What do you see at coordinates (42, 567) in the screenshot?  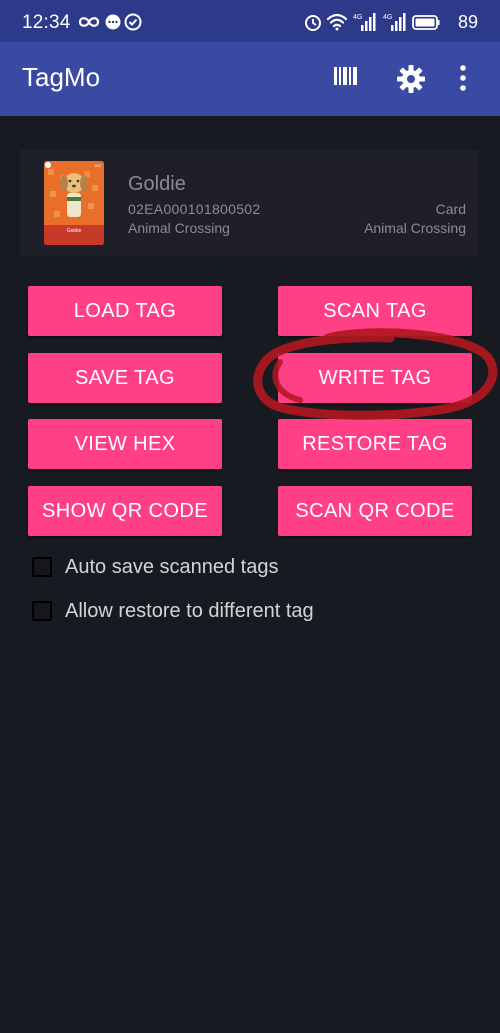 I see `auto-save-checkbox` at bounding box center [42, 567].